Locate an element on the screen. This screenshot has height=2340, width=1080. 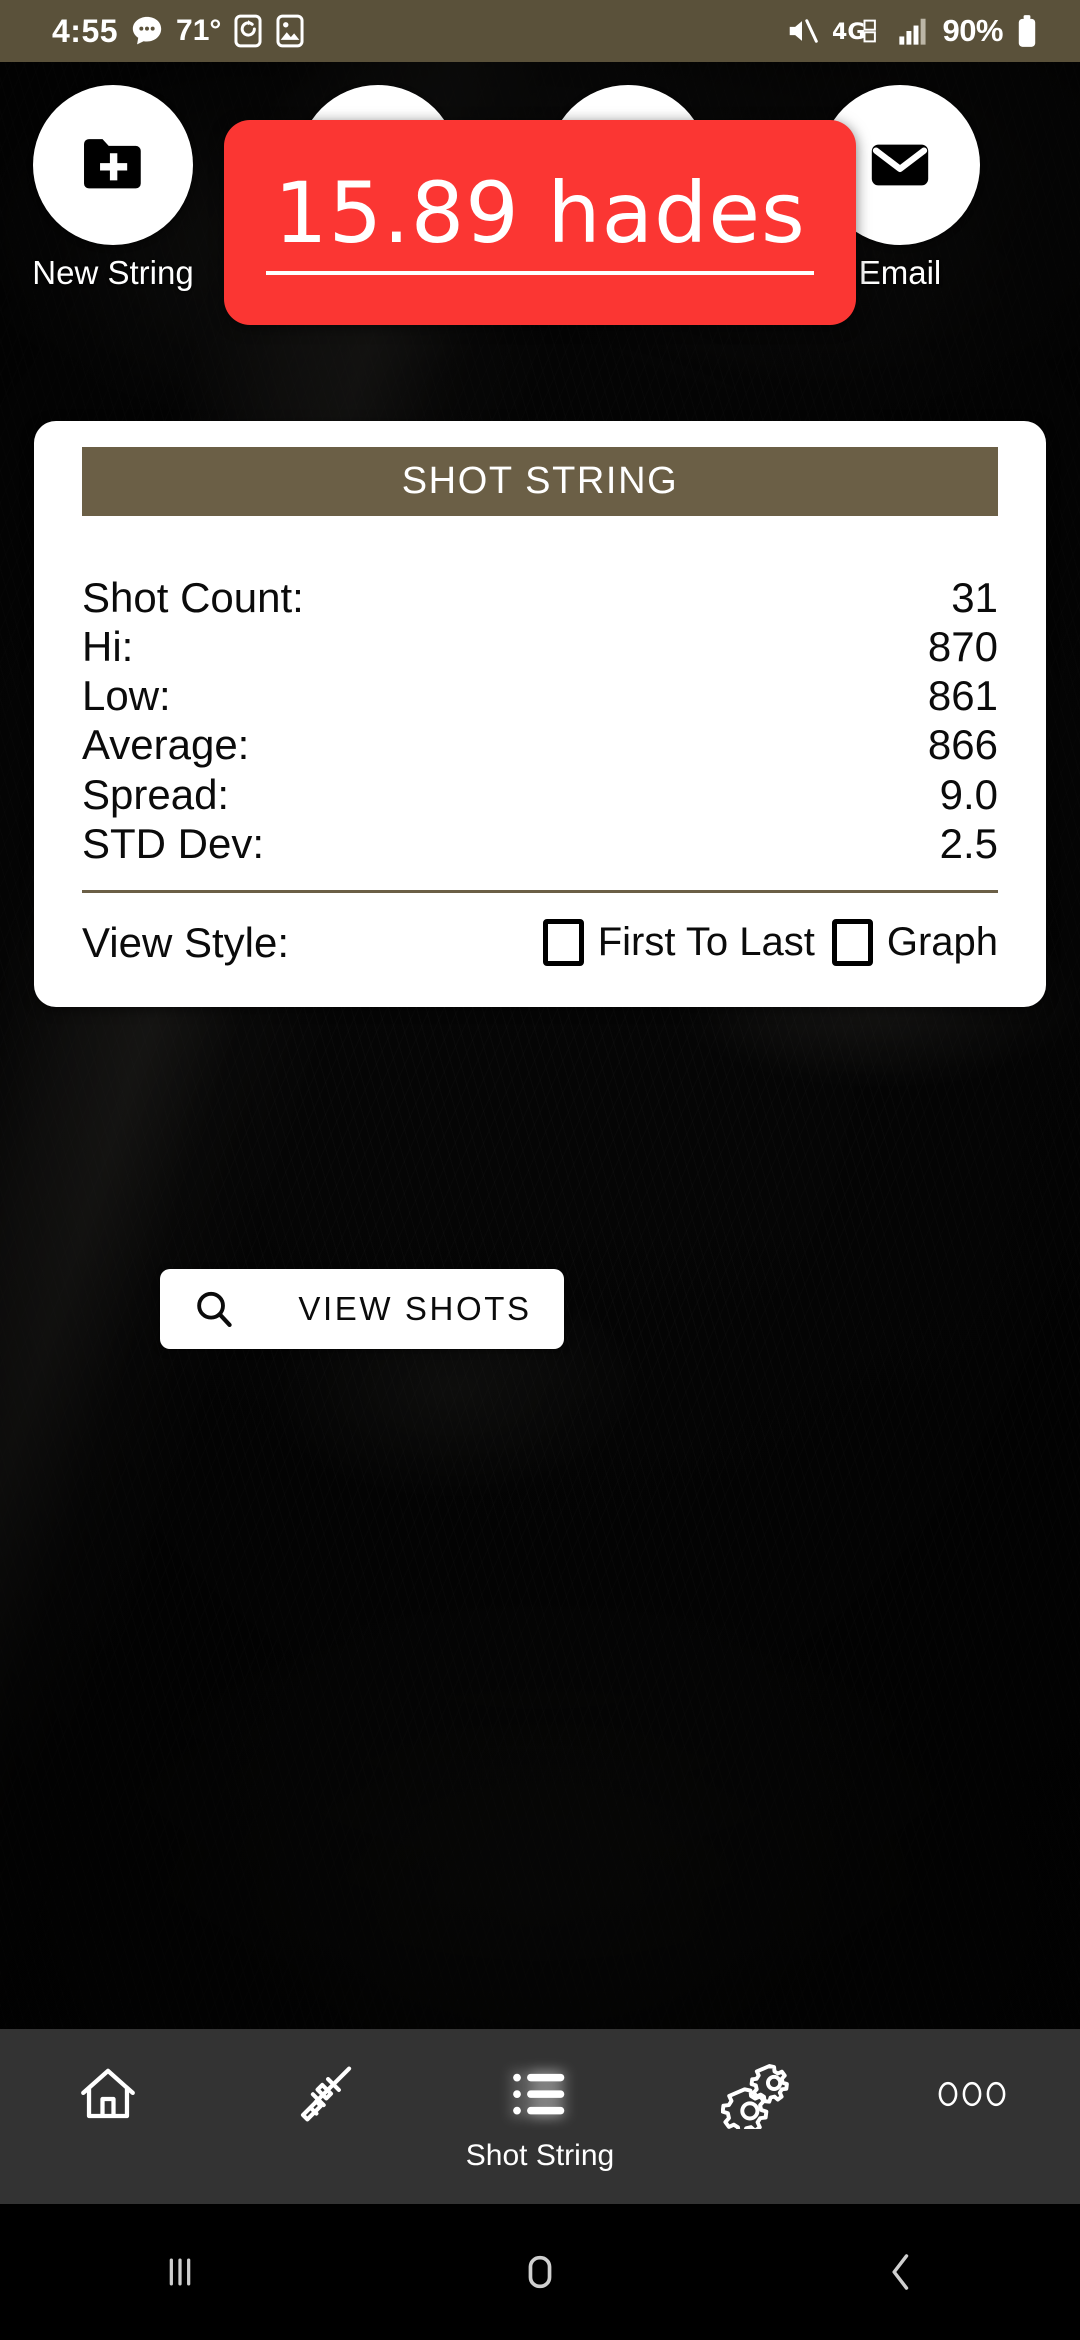
nav-item-more is located at coordinates (972, 2116).